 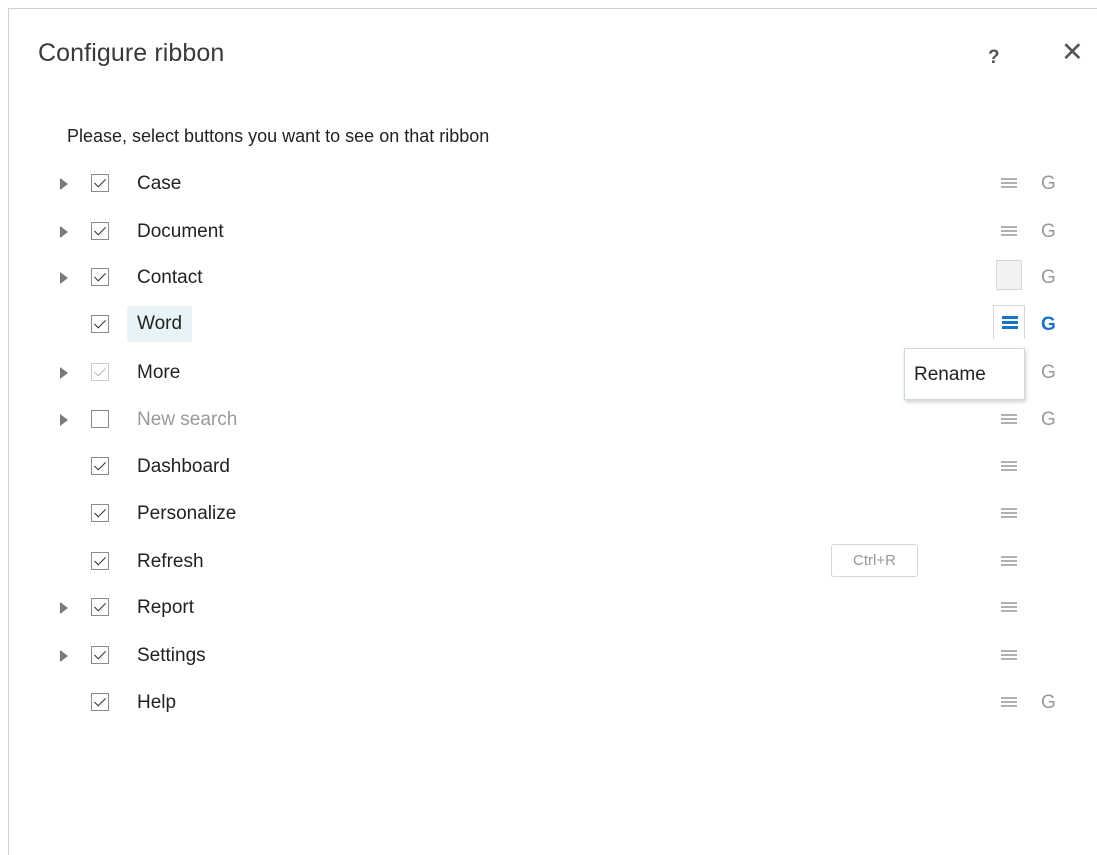 What do you see at coordinates (100, 513) in the screenshot?
I see `personalize-checkbox` at bounding box center [100, 513].